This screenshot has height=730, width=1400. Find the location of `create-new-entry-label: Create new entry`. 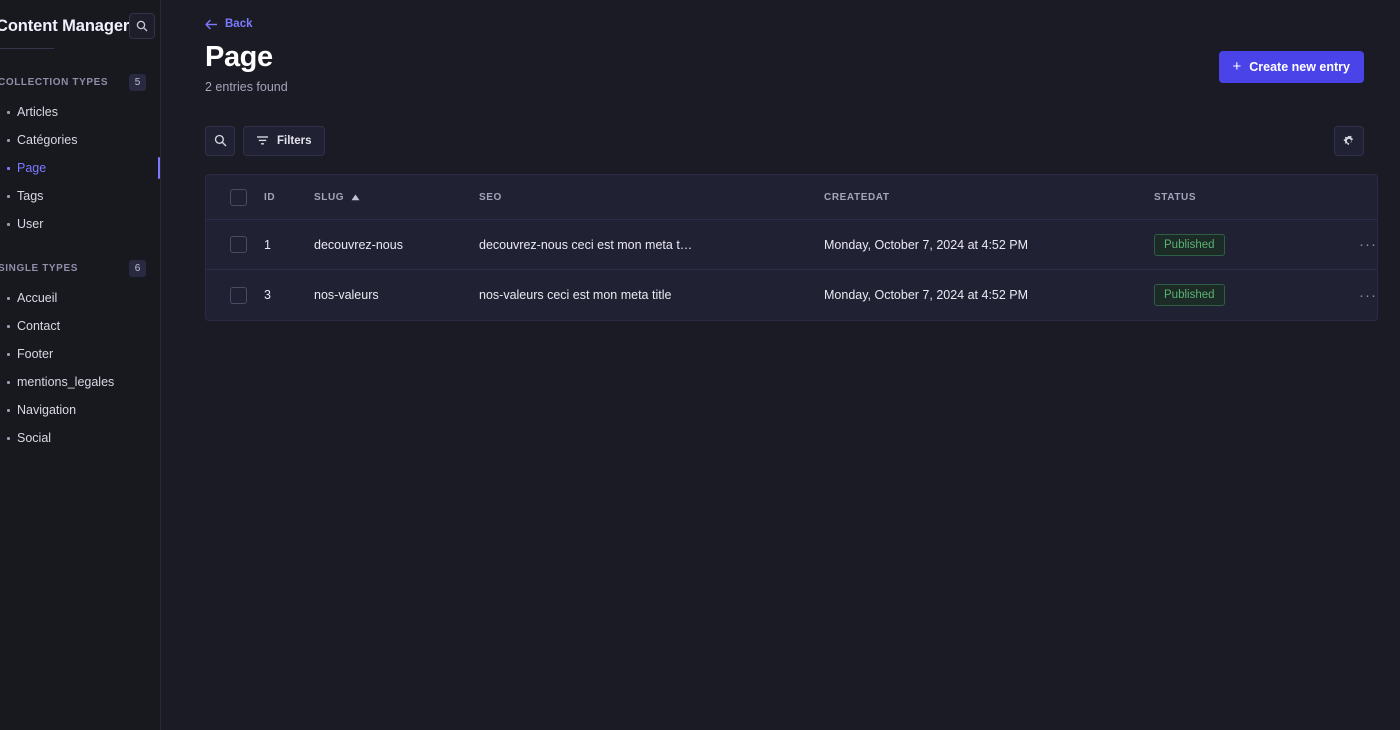

create-new-entry-label: Create new entry is located at coordinates (1299, 67).